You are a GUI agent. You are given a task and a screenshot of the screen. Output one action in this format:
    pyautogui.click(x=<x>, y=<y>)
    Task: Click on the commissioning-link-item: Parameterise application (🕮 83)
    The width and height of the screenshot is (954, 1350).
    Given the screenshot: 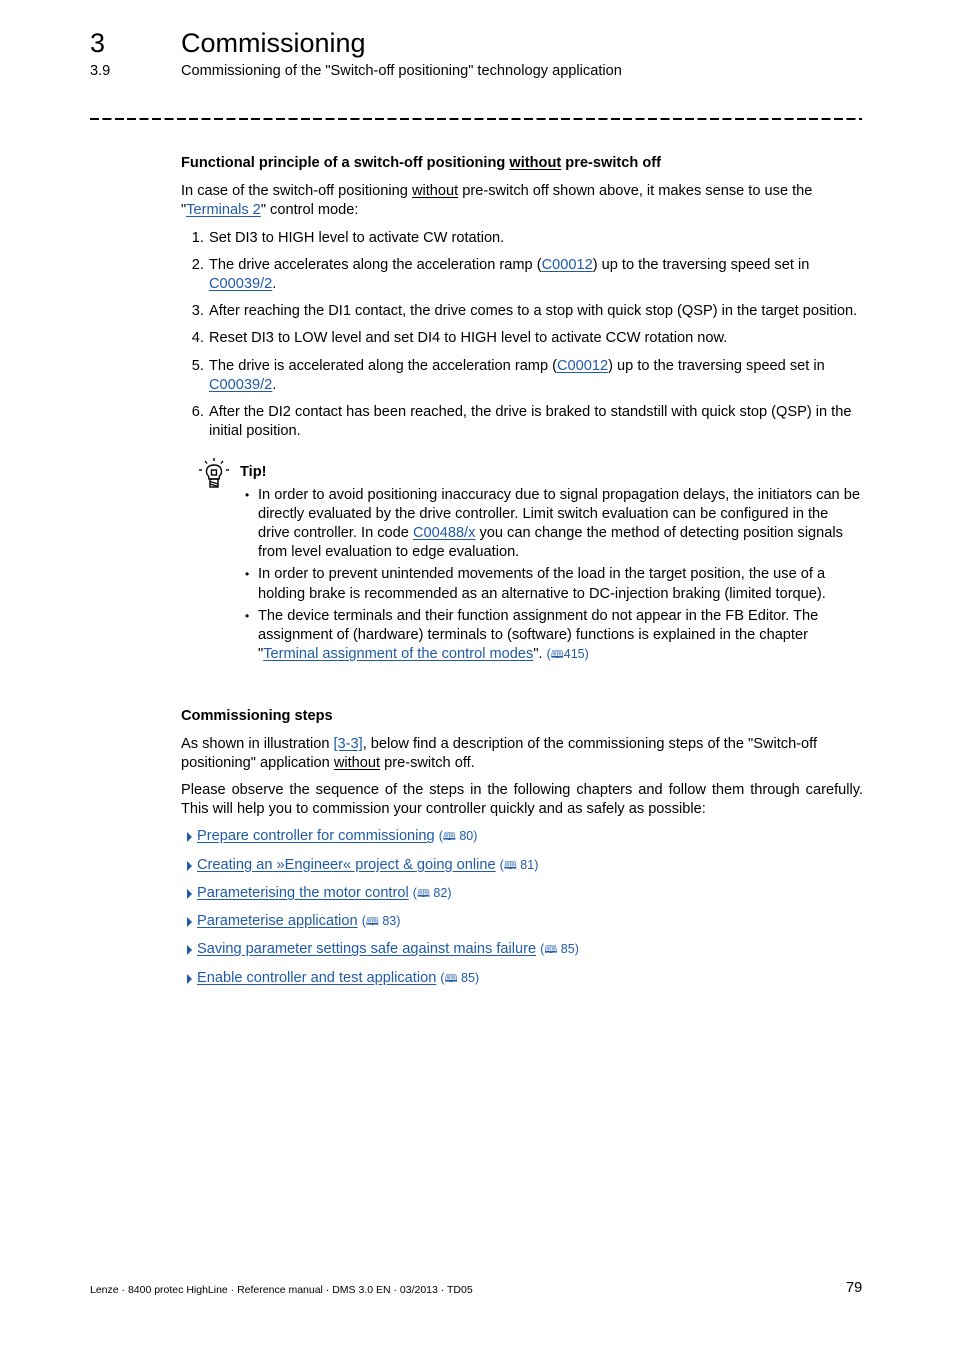 What is the action you would take?
    pyautogui.click(x=525, y=922)
    